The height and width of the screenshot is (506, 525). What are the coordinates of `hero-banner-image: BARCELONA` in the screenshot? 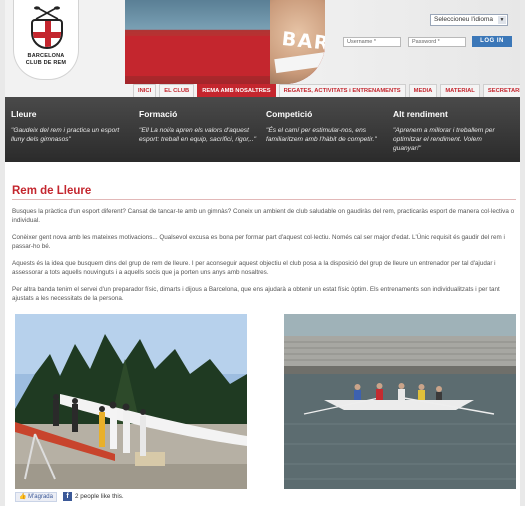 It's located at (225, 42).